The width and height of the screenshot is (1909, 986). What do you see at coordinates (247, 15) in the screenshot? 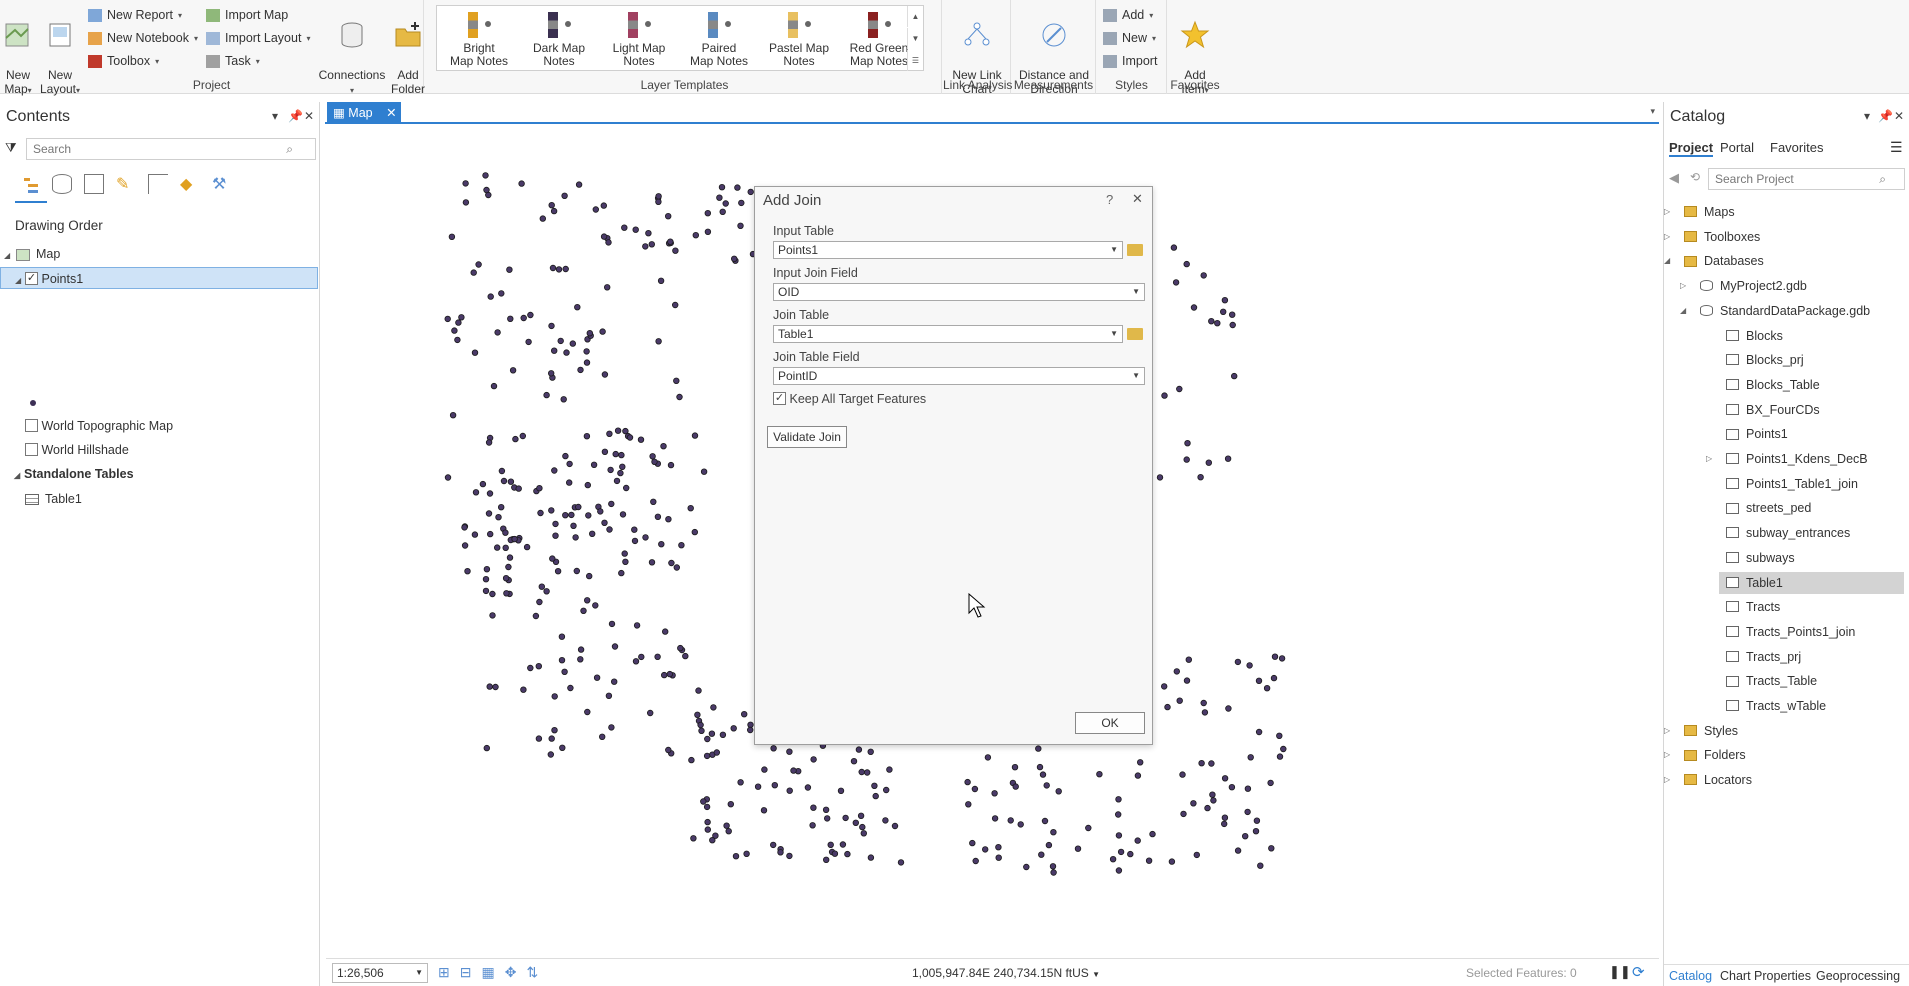
I see `import-map-button: Import Map` at bounding box center [247, 15].